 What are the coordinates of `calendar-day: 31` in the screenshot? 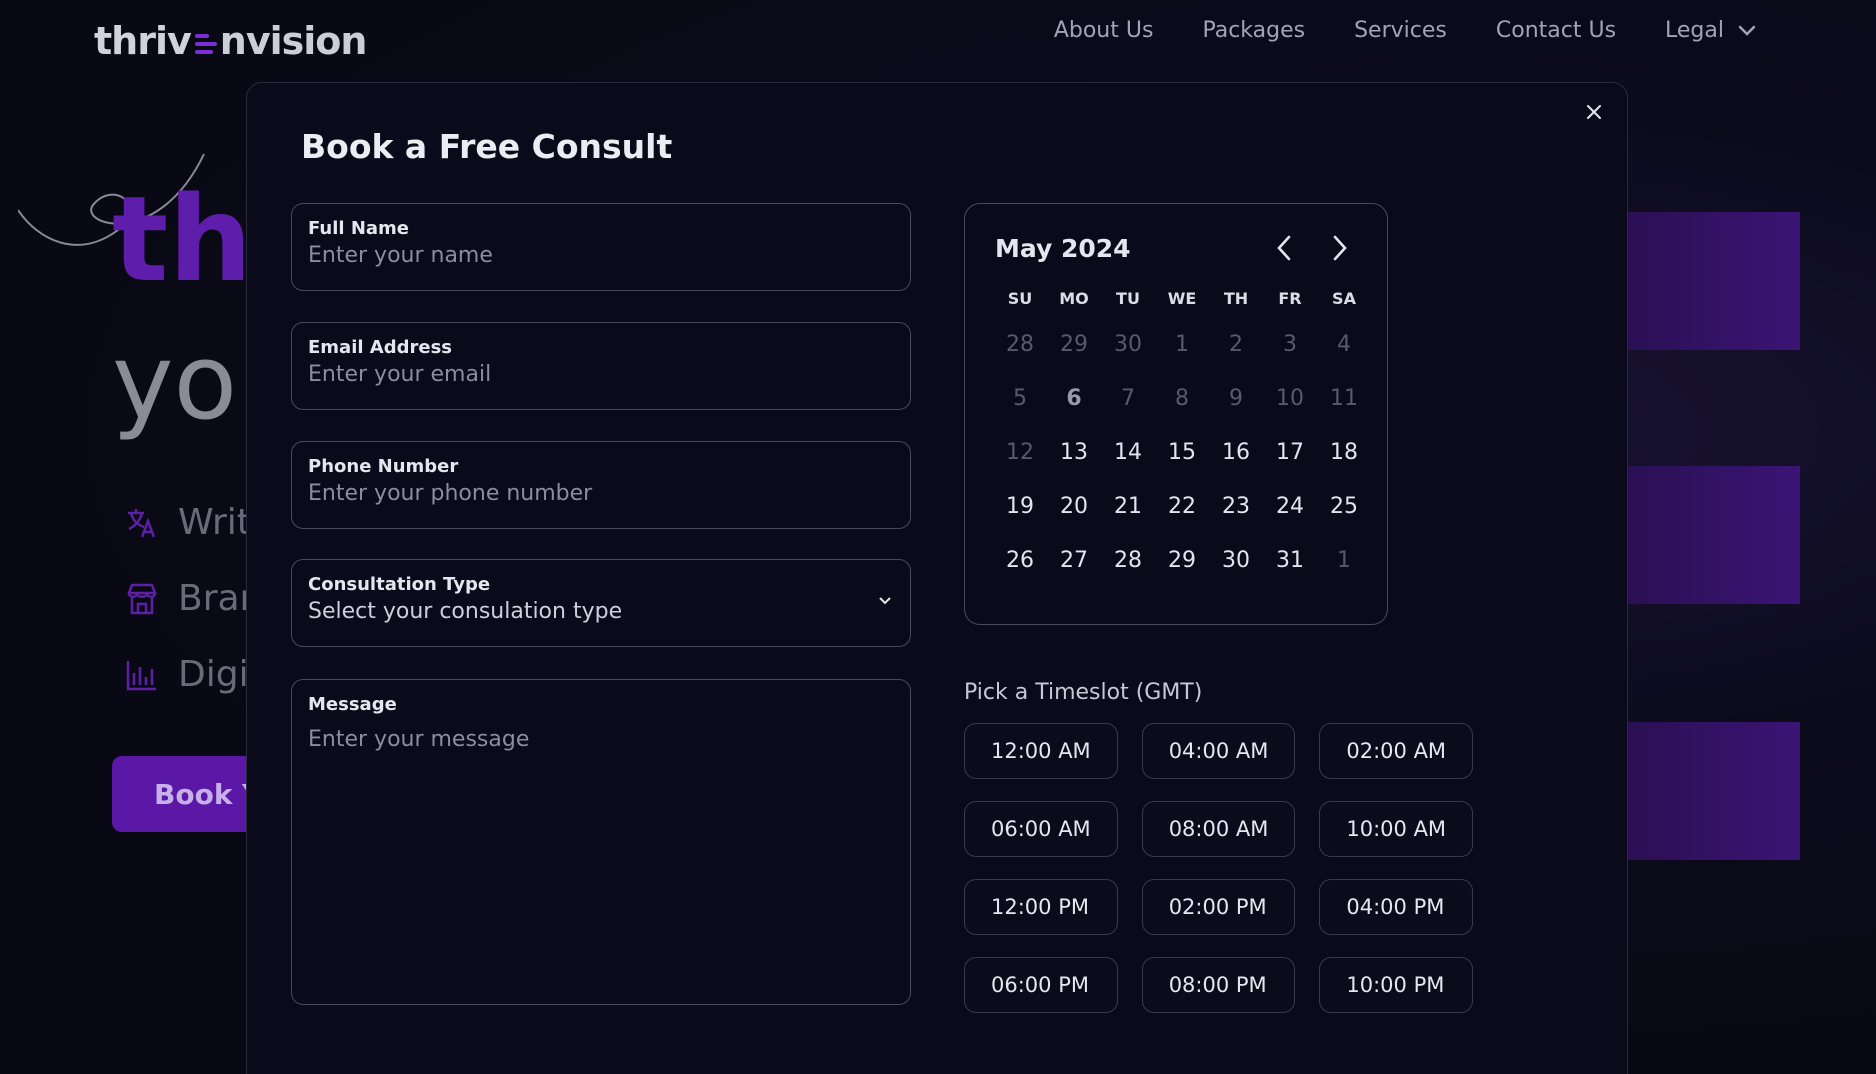 It's located at (1290, 561).